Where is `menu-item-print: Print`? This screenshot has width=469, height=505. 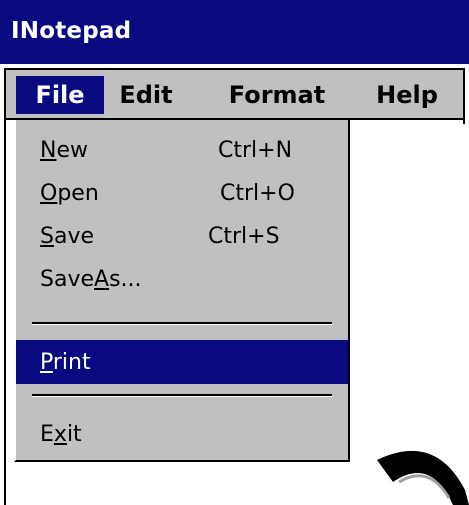 menu-item-print: Print is located at coordinates (182, 362).